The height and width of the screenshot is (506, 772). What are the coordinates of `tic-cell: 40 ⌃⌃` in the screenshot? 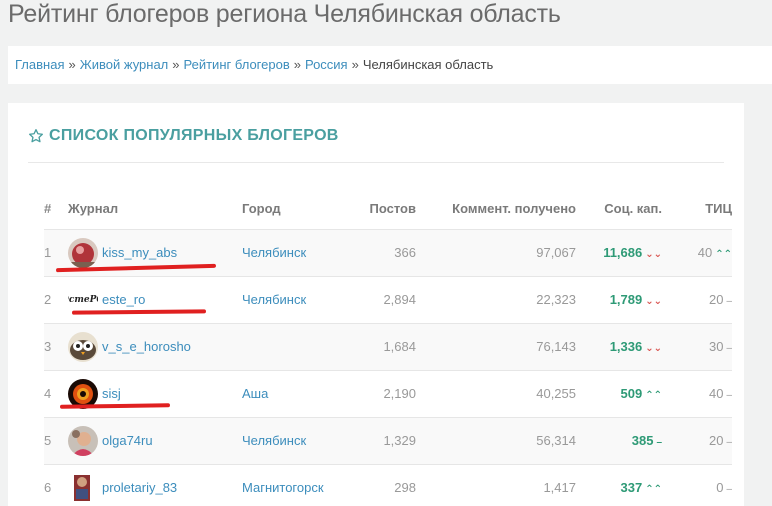 It's located at (697, 253).